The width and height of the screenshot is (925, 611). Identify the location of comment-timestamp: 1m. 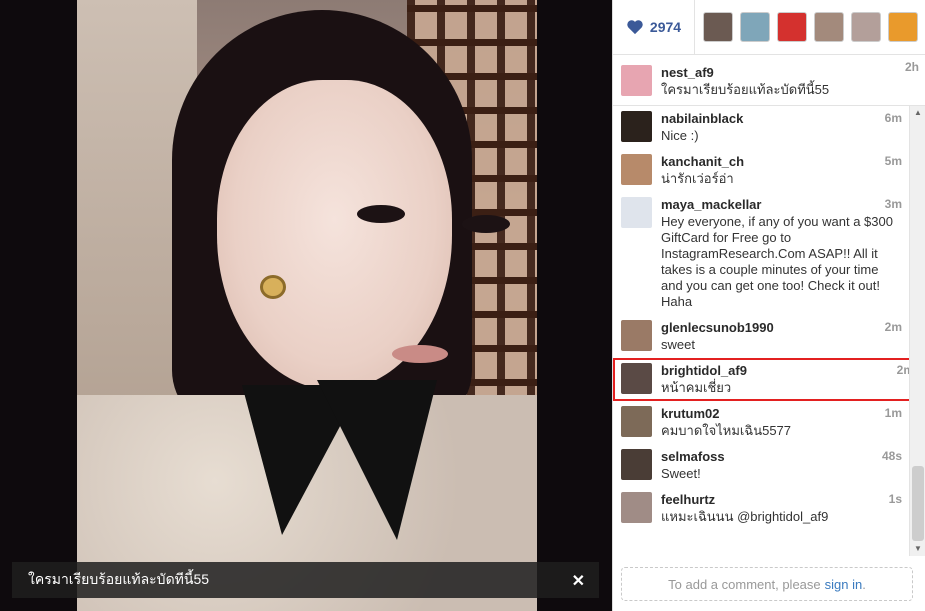
(893, 413).